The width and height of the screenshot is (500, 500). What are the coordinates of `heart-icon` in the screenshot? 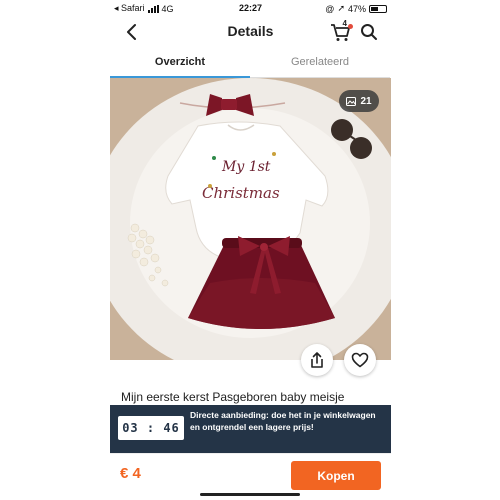 It's located at (360, 360).